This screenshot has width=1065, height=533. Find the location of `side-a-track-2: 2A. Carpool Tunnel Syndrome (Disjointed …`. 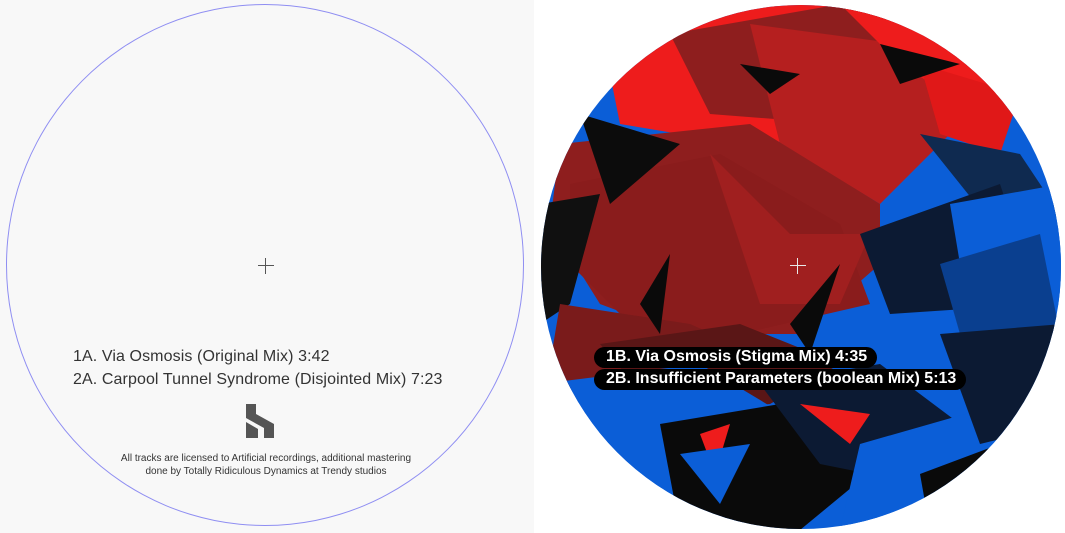

side-a-track-2: 2A. Carpool Tunnel Syndrome (Disjointed … is located at coordinates (258, 379).